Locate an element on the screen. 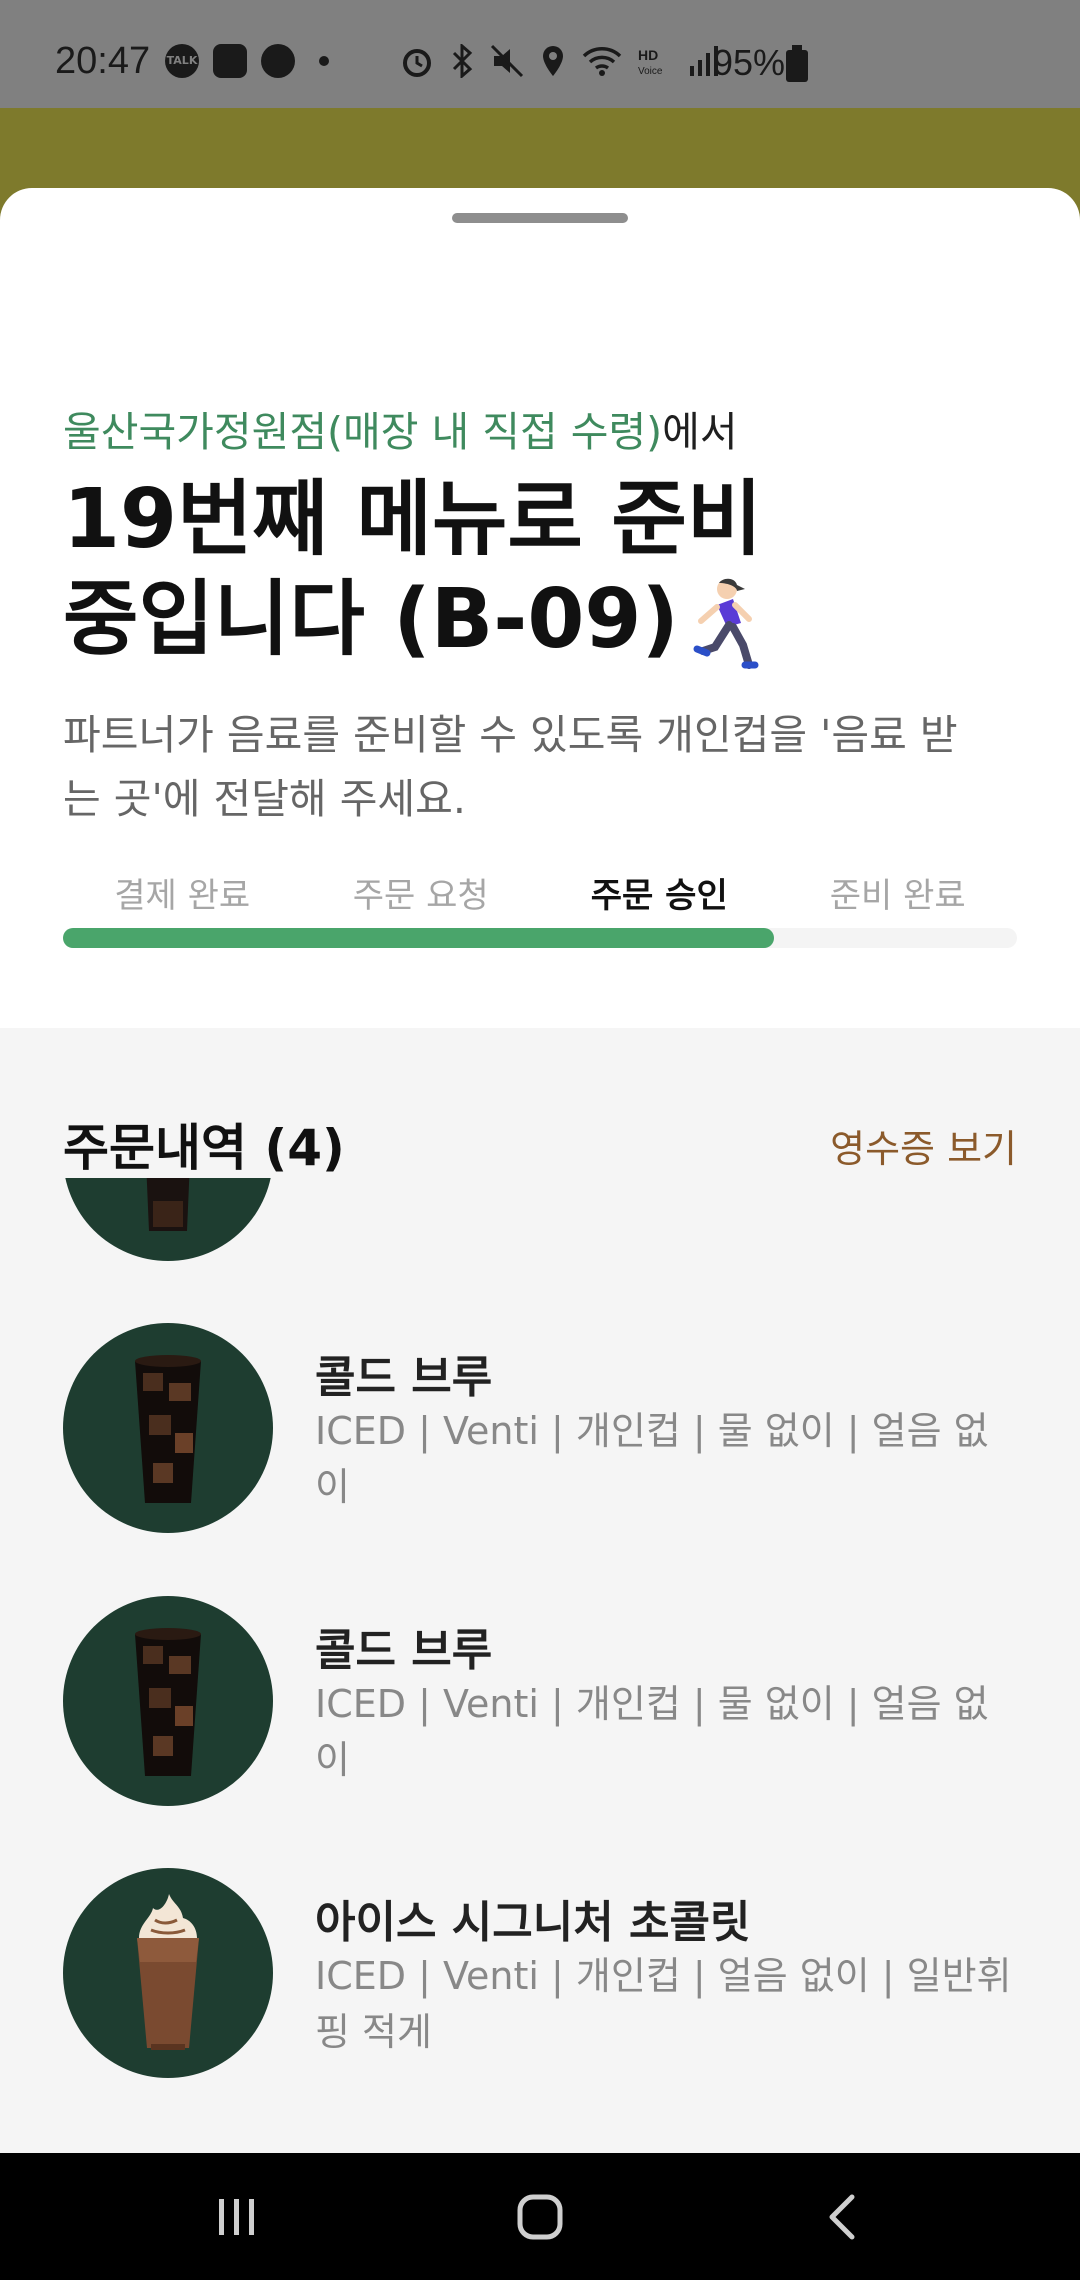  home-icon is located at coordinates (540, 2216).